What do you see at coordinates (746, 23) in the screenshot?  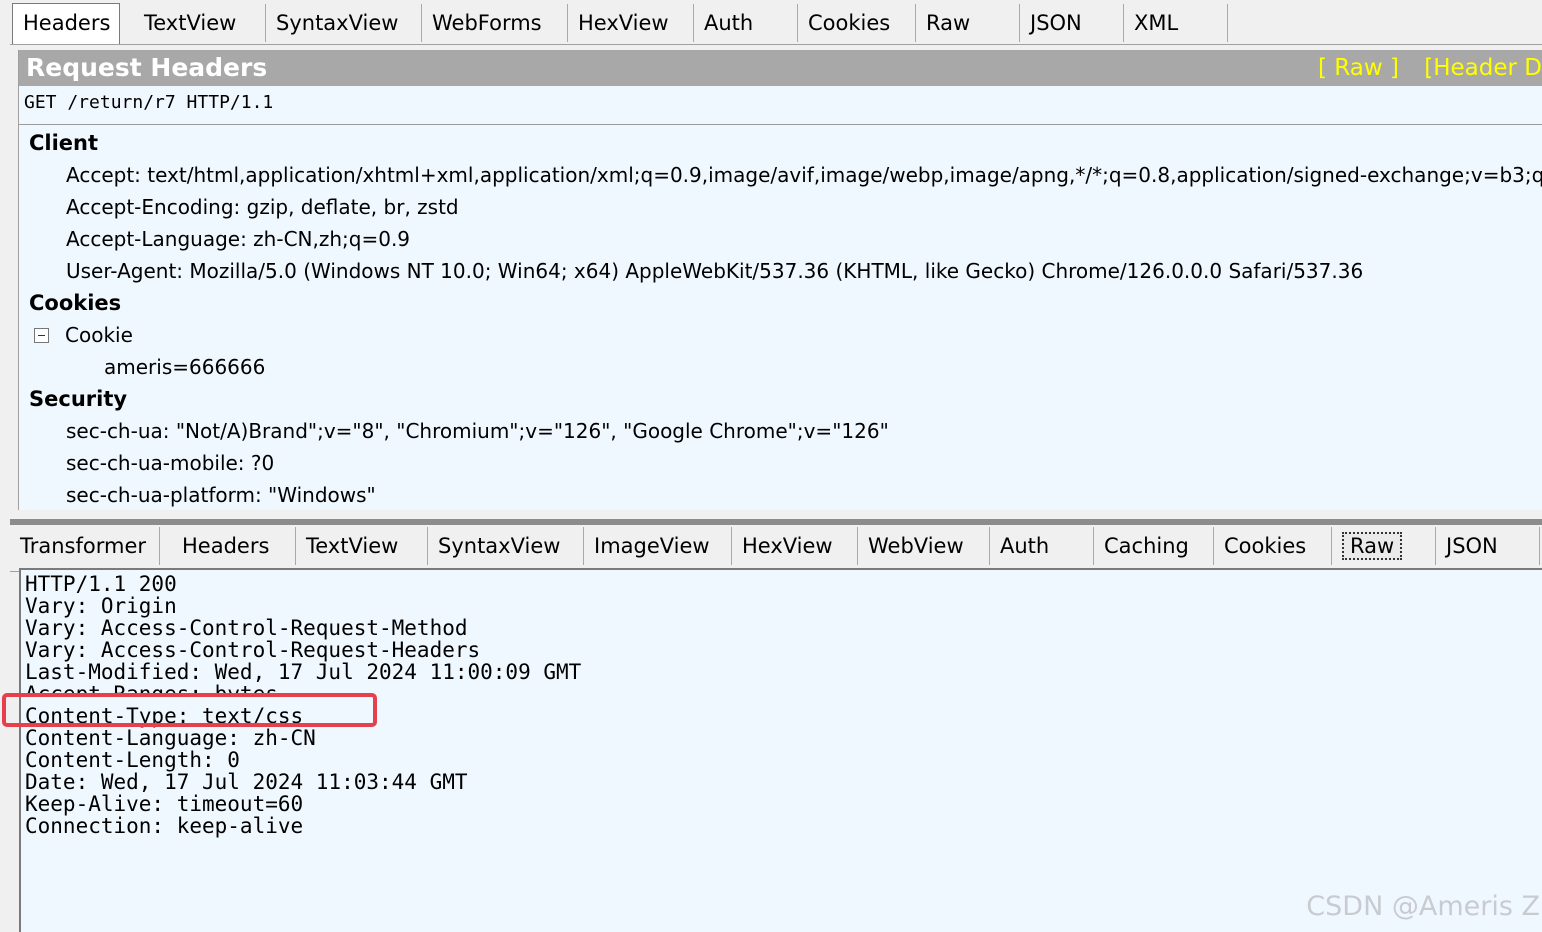 I see `tab-request-auth: Auth` at bounding box center [746, 23].